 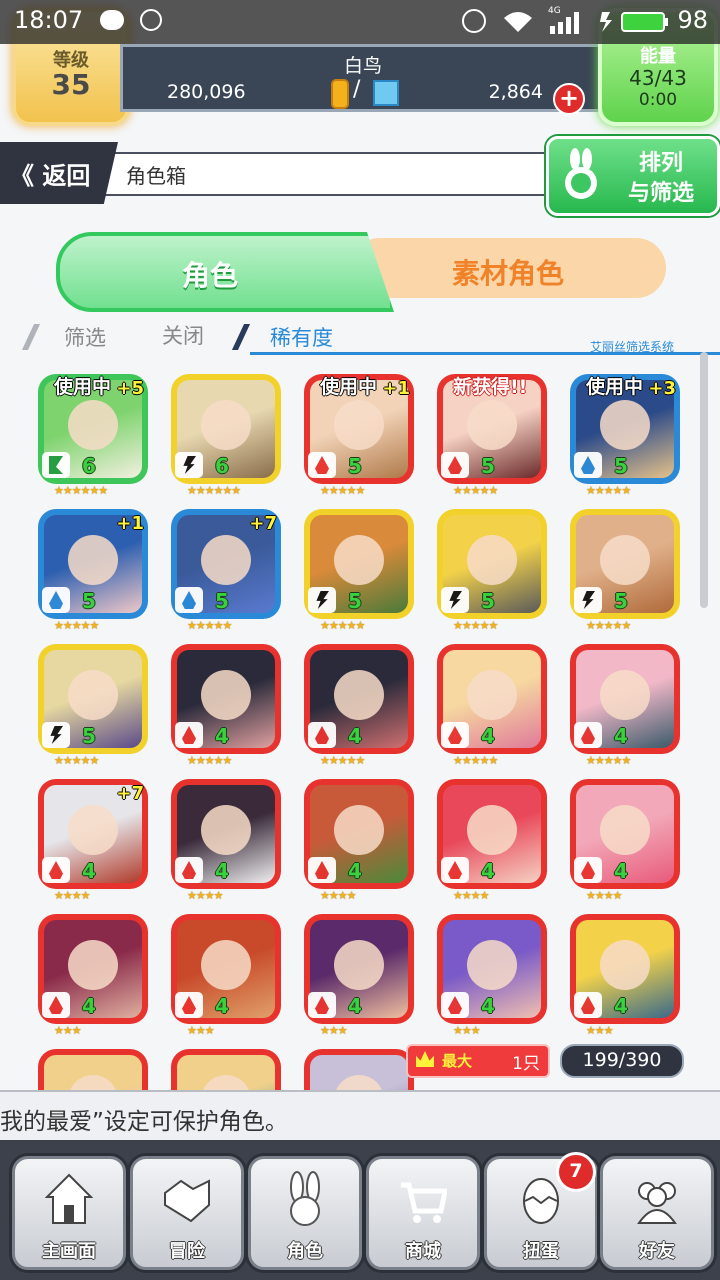 I want to click on max-label: 最大, so click(x=457, y=1061).